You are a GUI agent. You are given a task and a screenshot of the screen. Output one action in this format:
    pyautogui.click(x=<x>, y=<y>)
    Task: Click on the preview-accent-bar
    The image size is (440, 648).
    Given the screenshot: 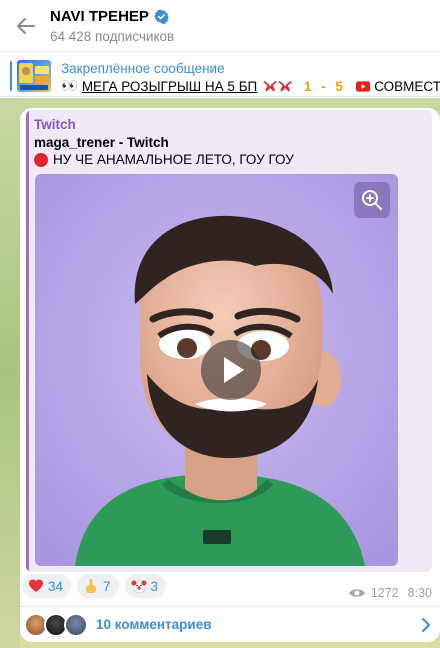 What is the action you would take?
    pyautogui.click(x=27, y=341)
    